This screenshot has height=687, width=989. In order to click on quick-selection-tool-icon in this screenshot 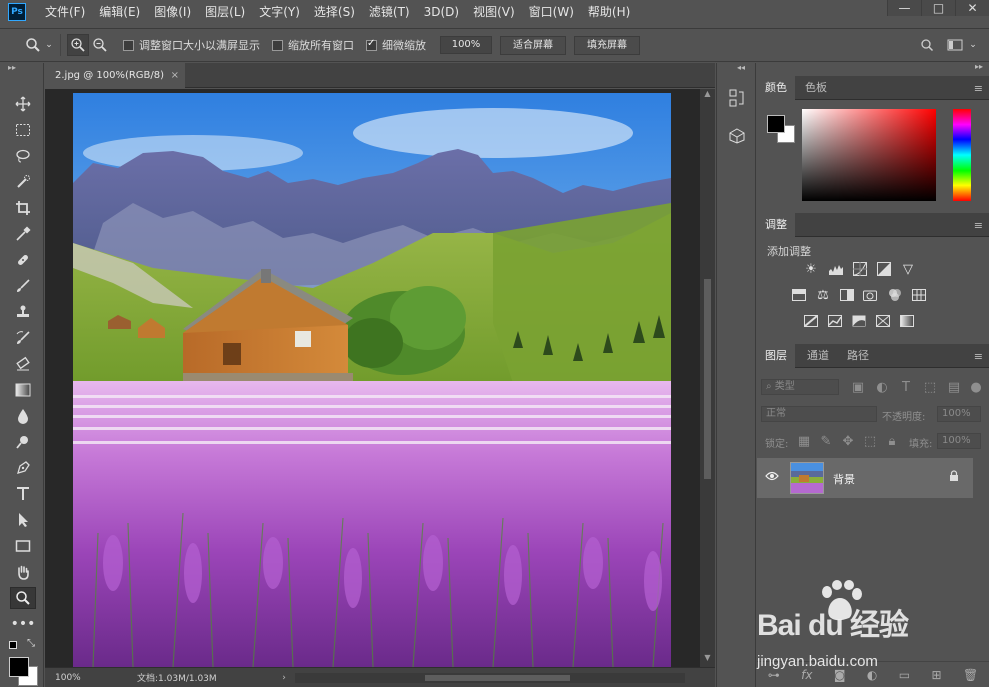, I will do `click(23, 182)`.